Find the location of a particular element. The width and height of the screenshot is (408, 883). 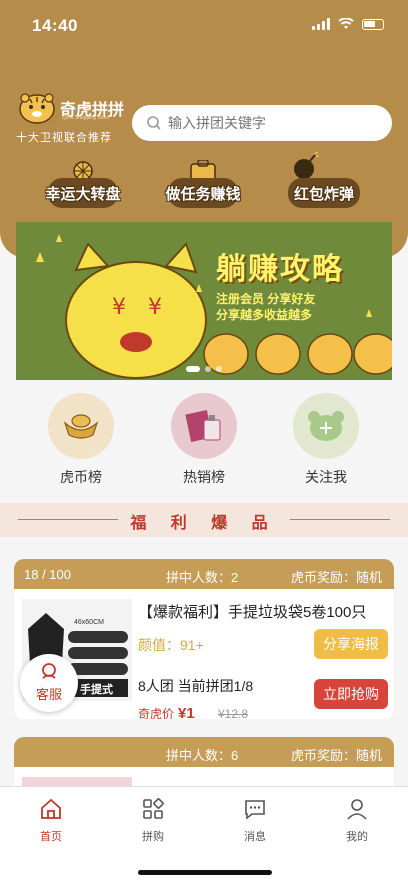

product-value-score: 颜值：91+ is located at coordinates (171, 645).